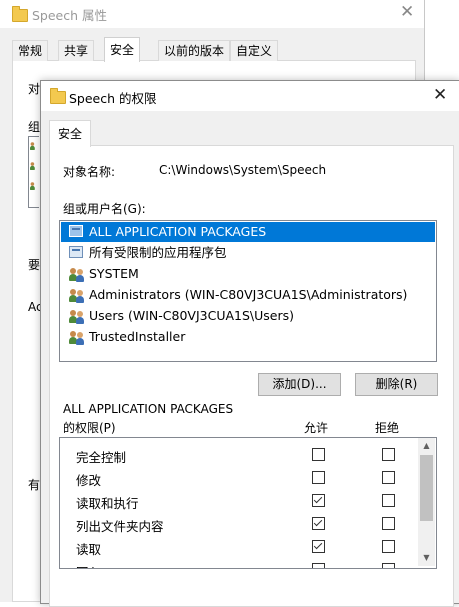 Image resolution: width=459 pixels, height=607 pixels. What do you see at coordinates (426, 446) in the screenshot?
I see `scroll-up-icon: ▲` at bounding box center [426, 446].